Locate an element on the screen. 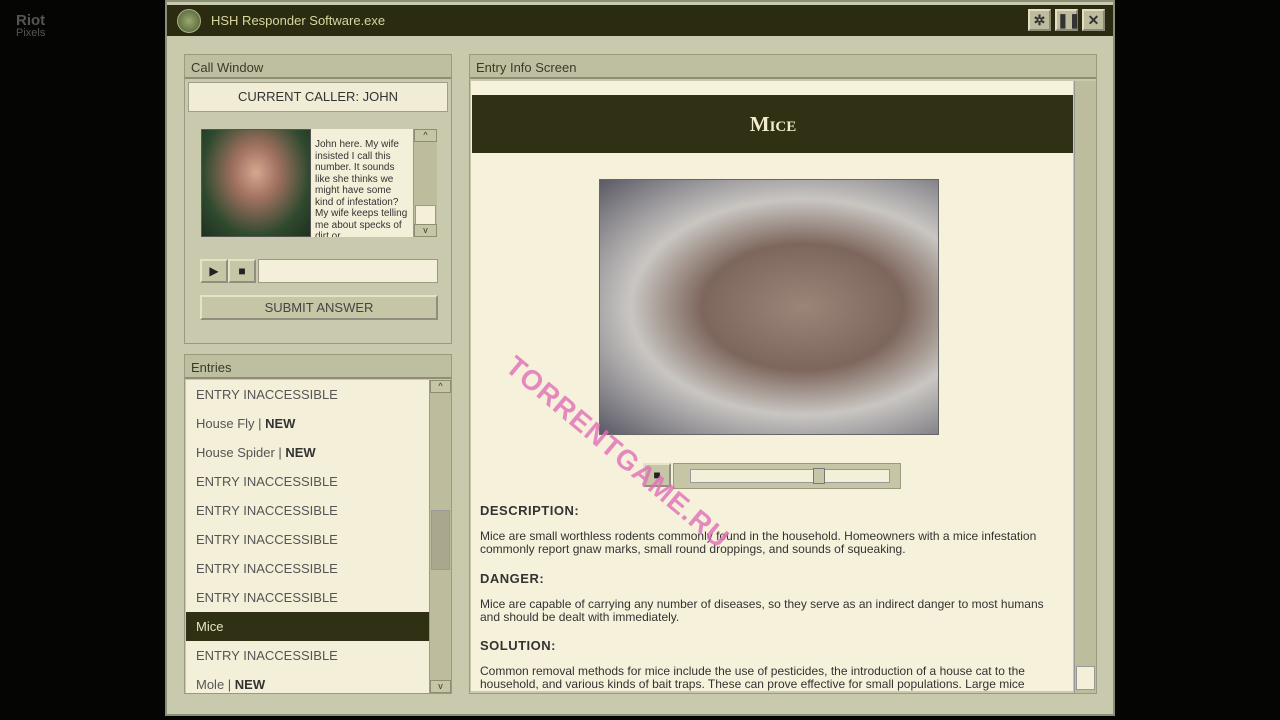 The width and height of the screenshot is (1280, 720). submit-answer-button: SUBMIT ANSWER is located at coordinates (319, 307).